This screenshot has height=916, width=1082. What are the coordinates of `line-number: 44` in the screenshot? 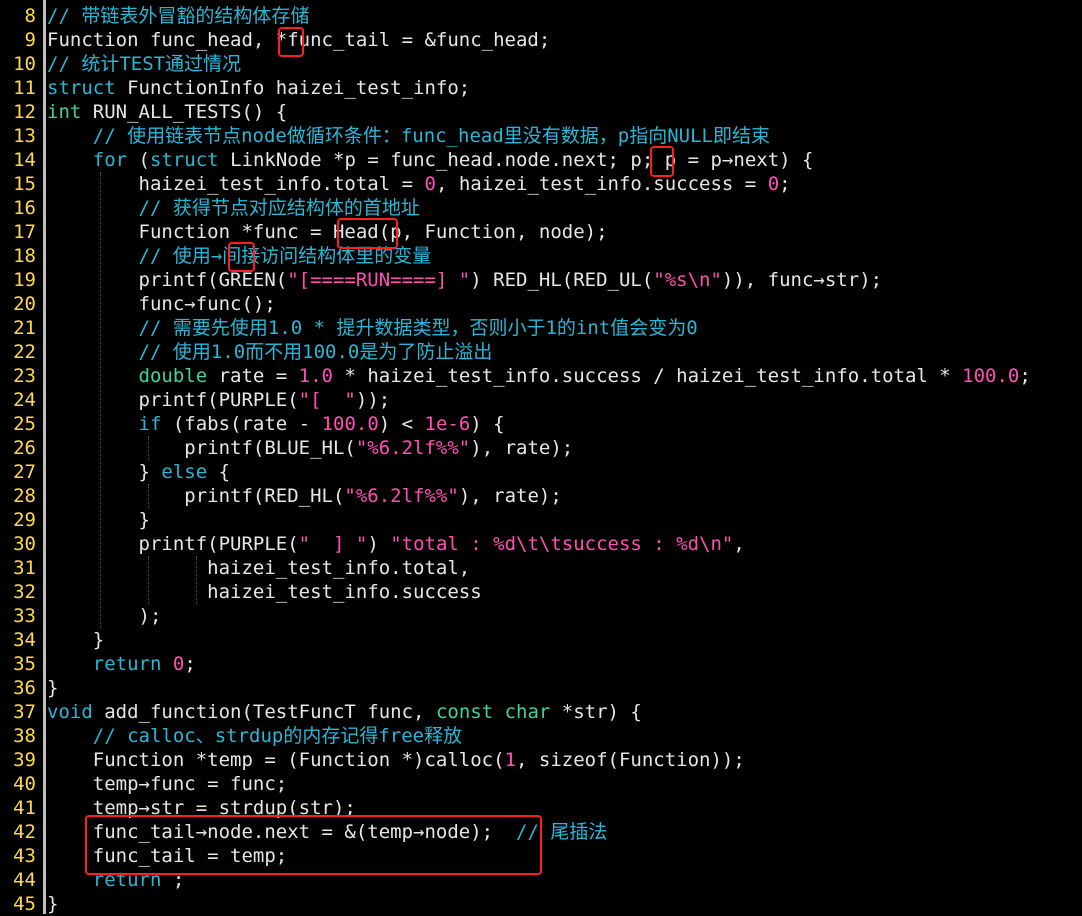 It's located at (24, 880).